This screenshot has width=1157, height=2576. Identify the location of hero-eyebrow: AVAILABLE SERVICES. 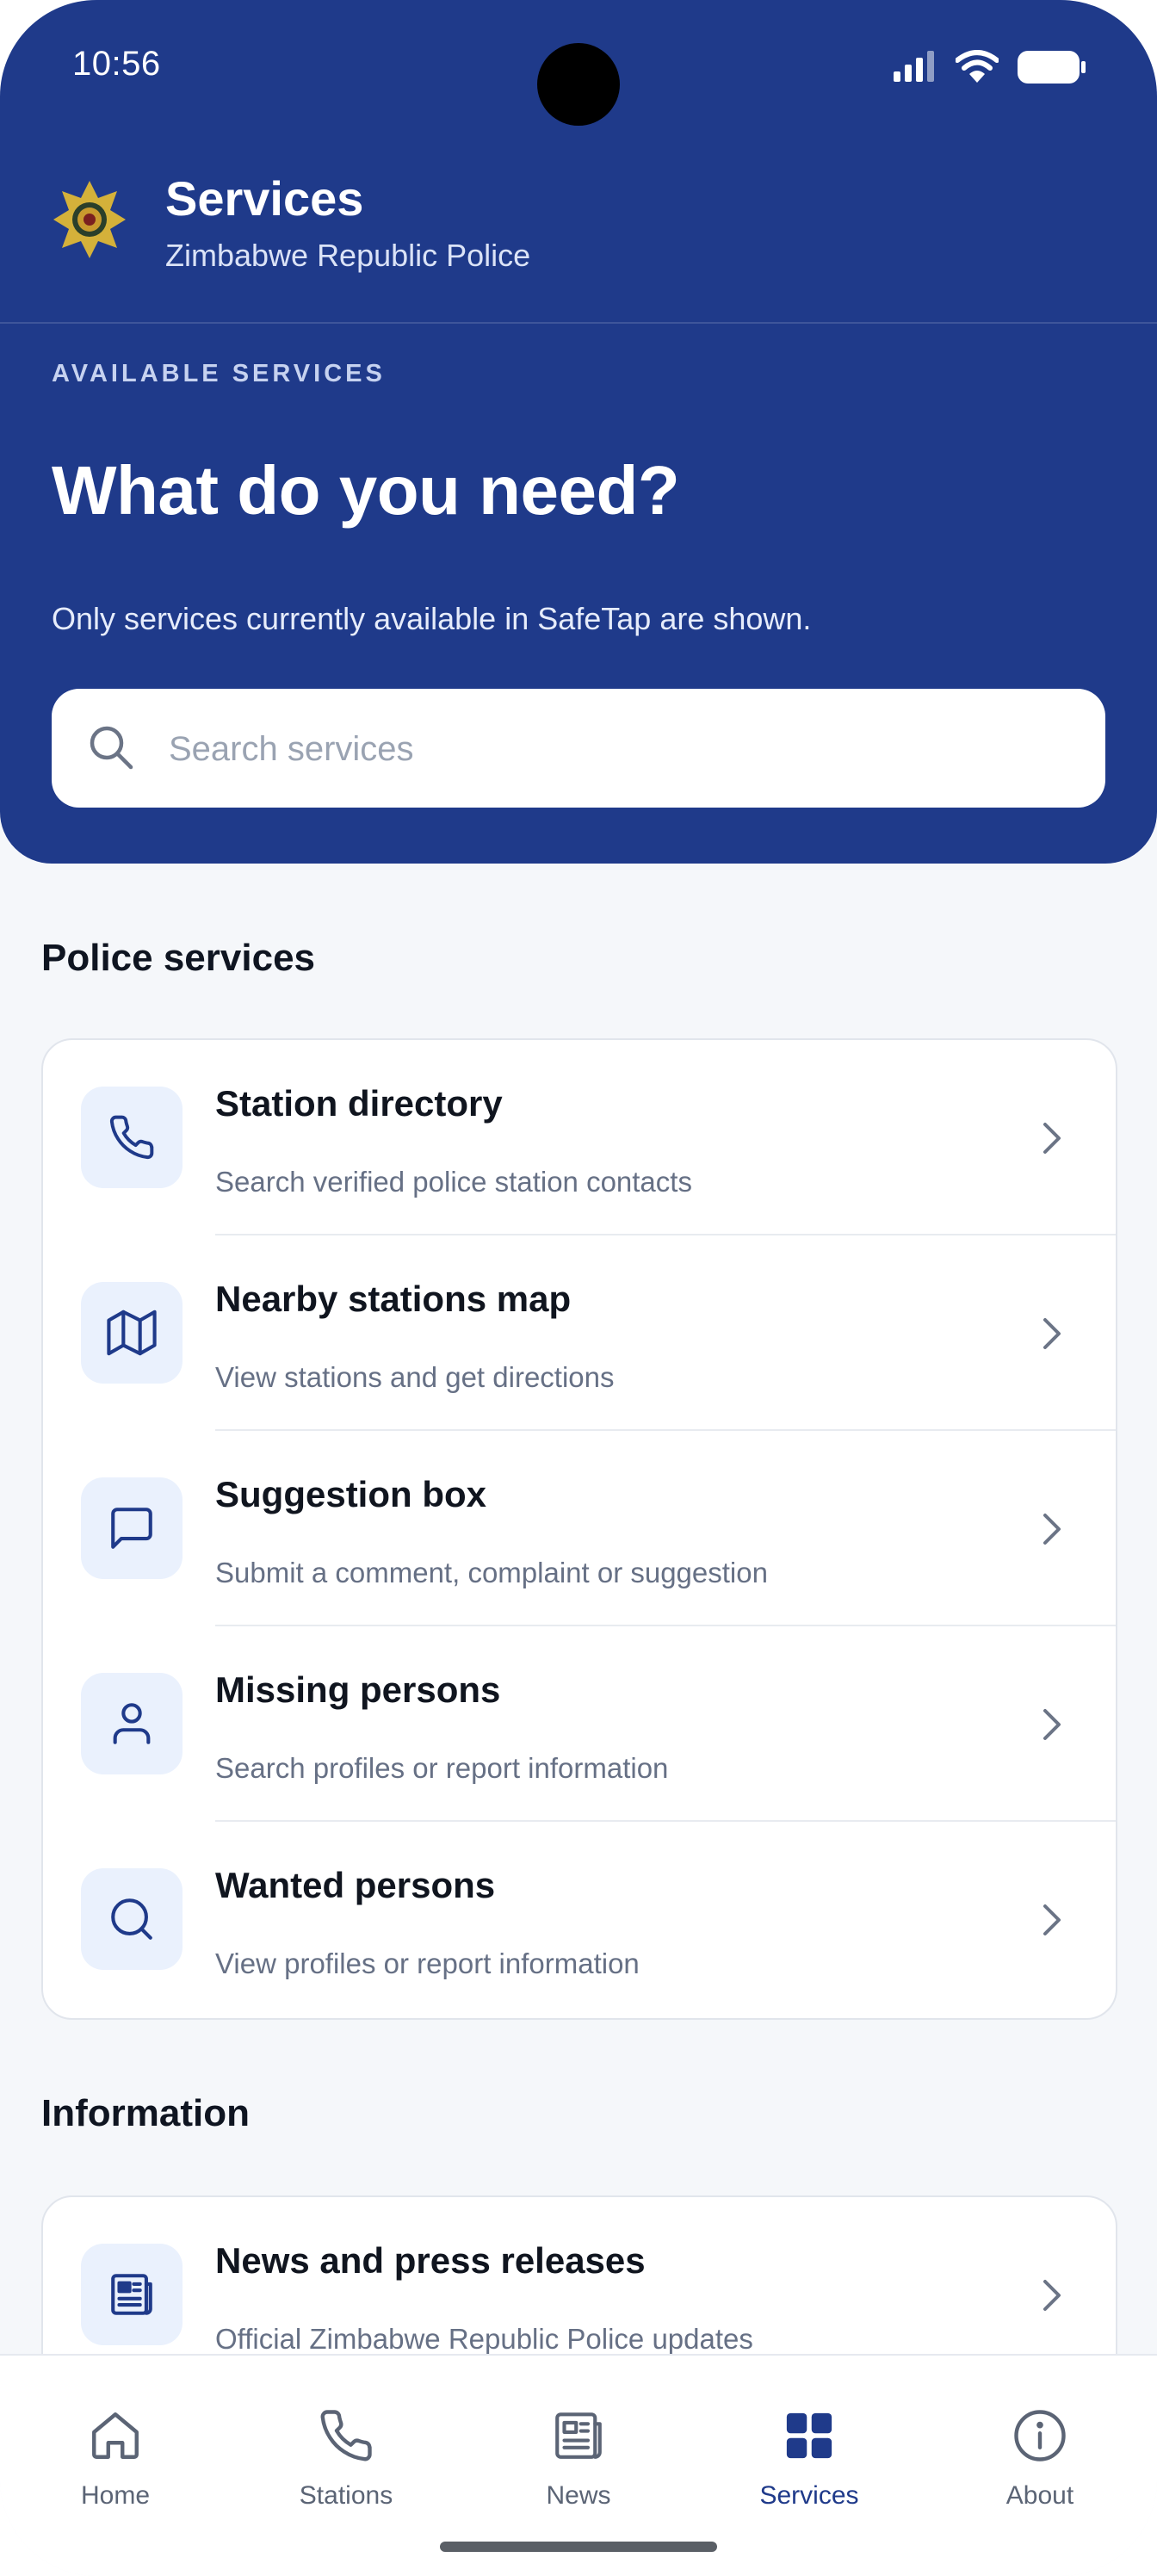
(219, 373).